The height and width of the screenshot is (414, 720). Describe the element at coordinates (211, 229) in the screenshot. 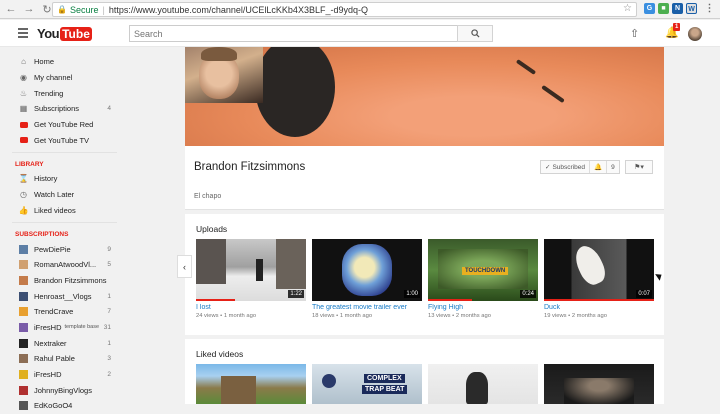

I see `uploads-title: Uploads` at that location.